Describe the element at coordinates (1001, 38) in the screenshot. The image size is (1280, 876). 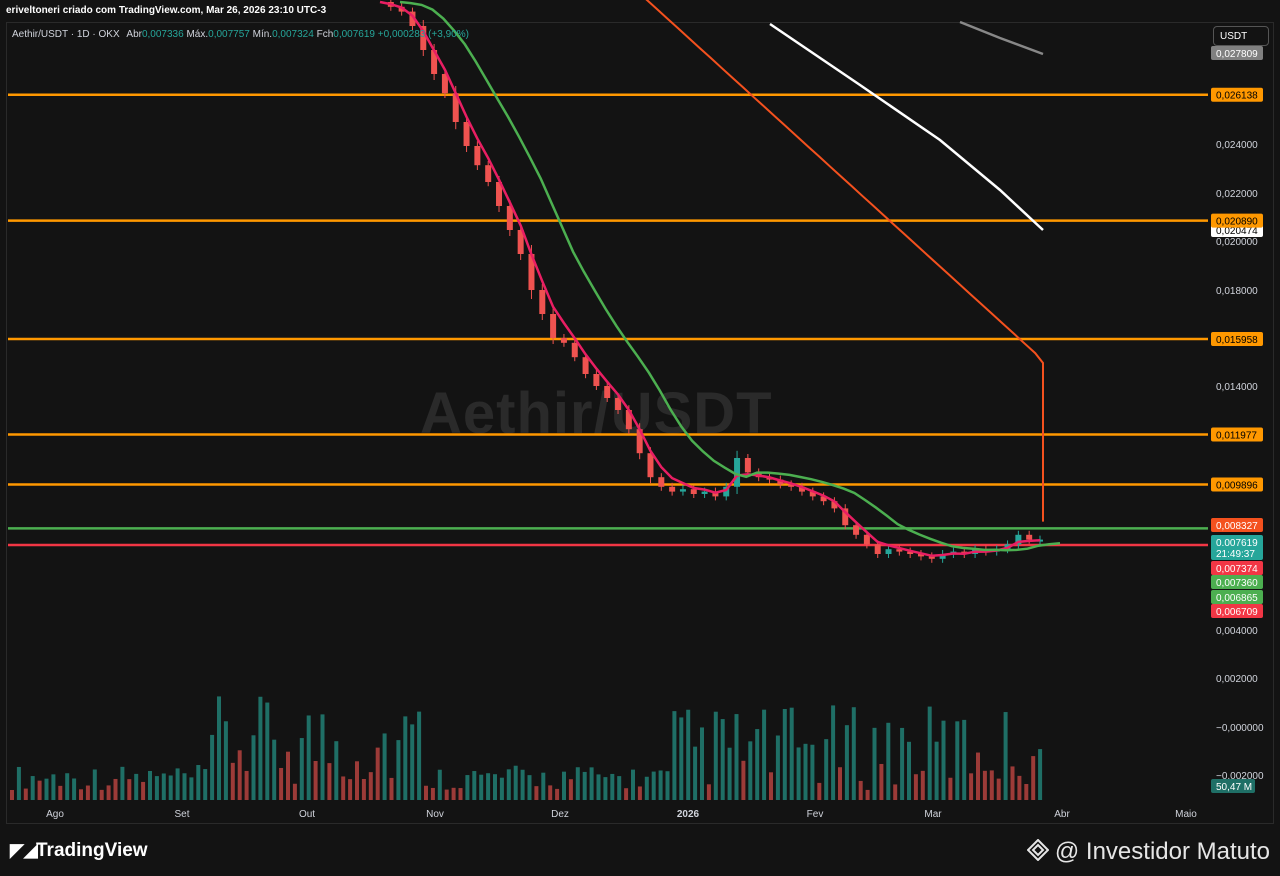
I see `ema-long-line` at that location.